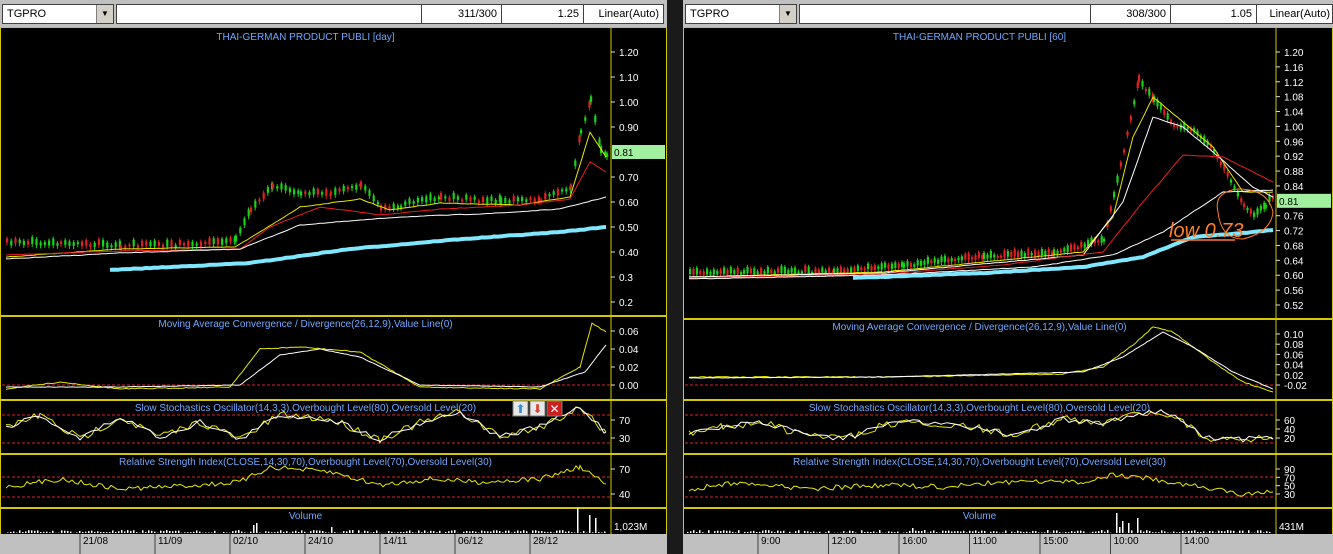 The height and width of the screenshot is (554, 1333). I want to click on arrow-down-icon: ⬇, so click(537, 408).